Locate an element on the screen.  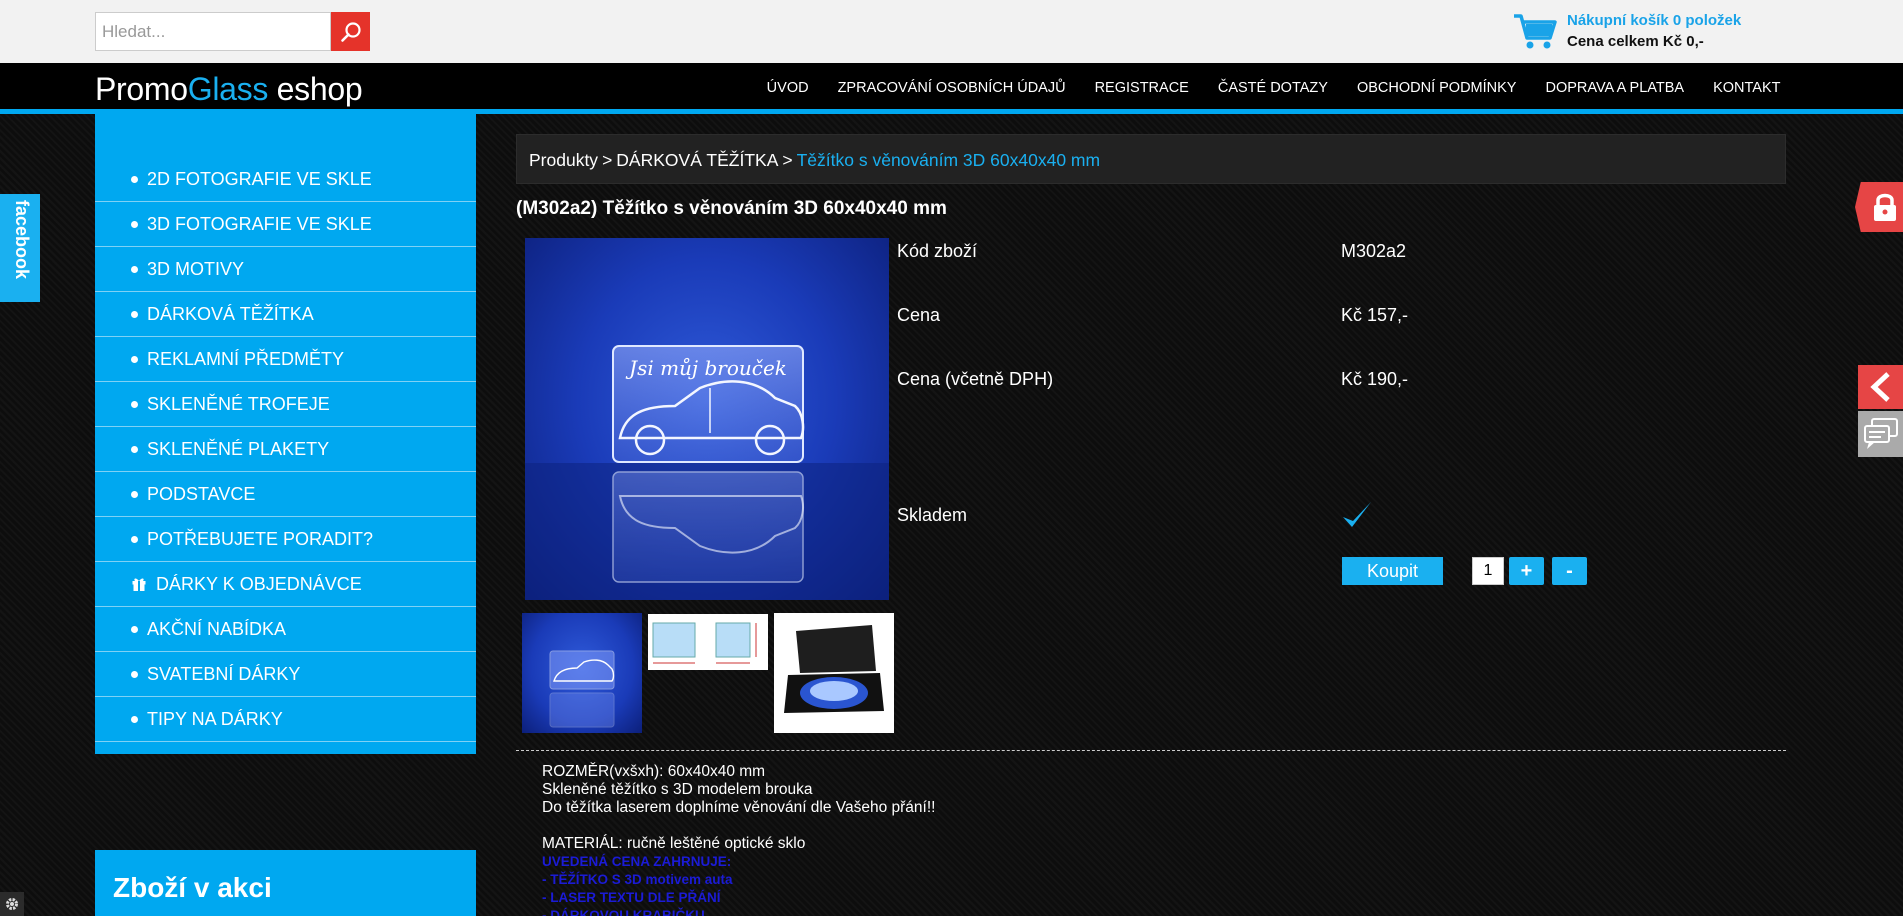
sidebar-item-label: SKLENĚNÉ TROFEJE is located at coordinates (238, 403).